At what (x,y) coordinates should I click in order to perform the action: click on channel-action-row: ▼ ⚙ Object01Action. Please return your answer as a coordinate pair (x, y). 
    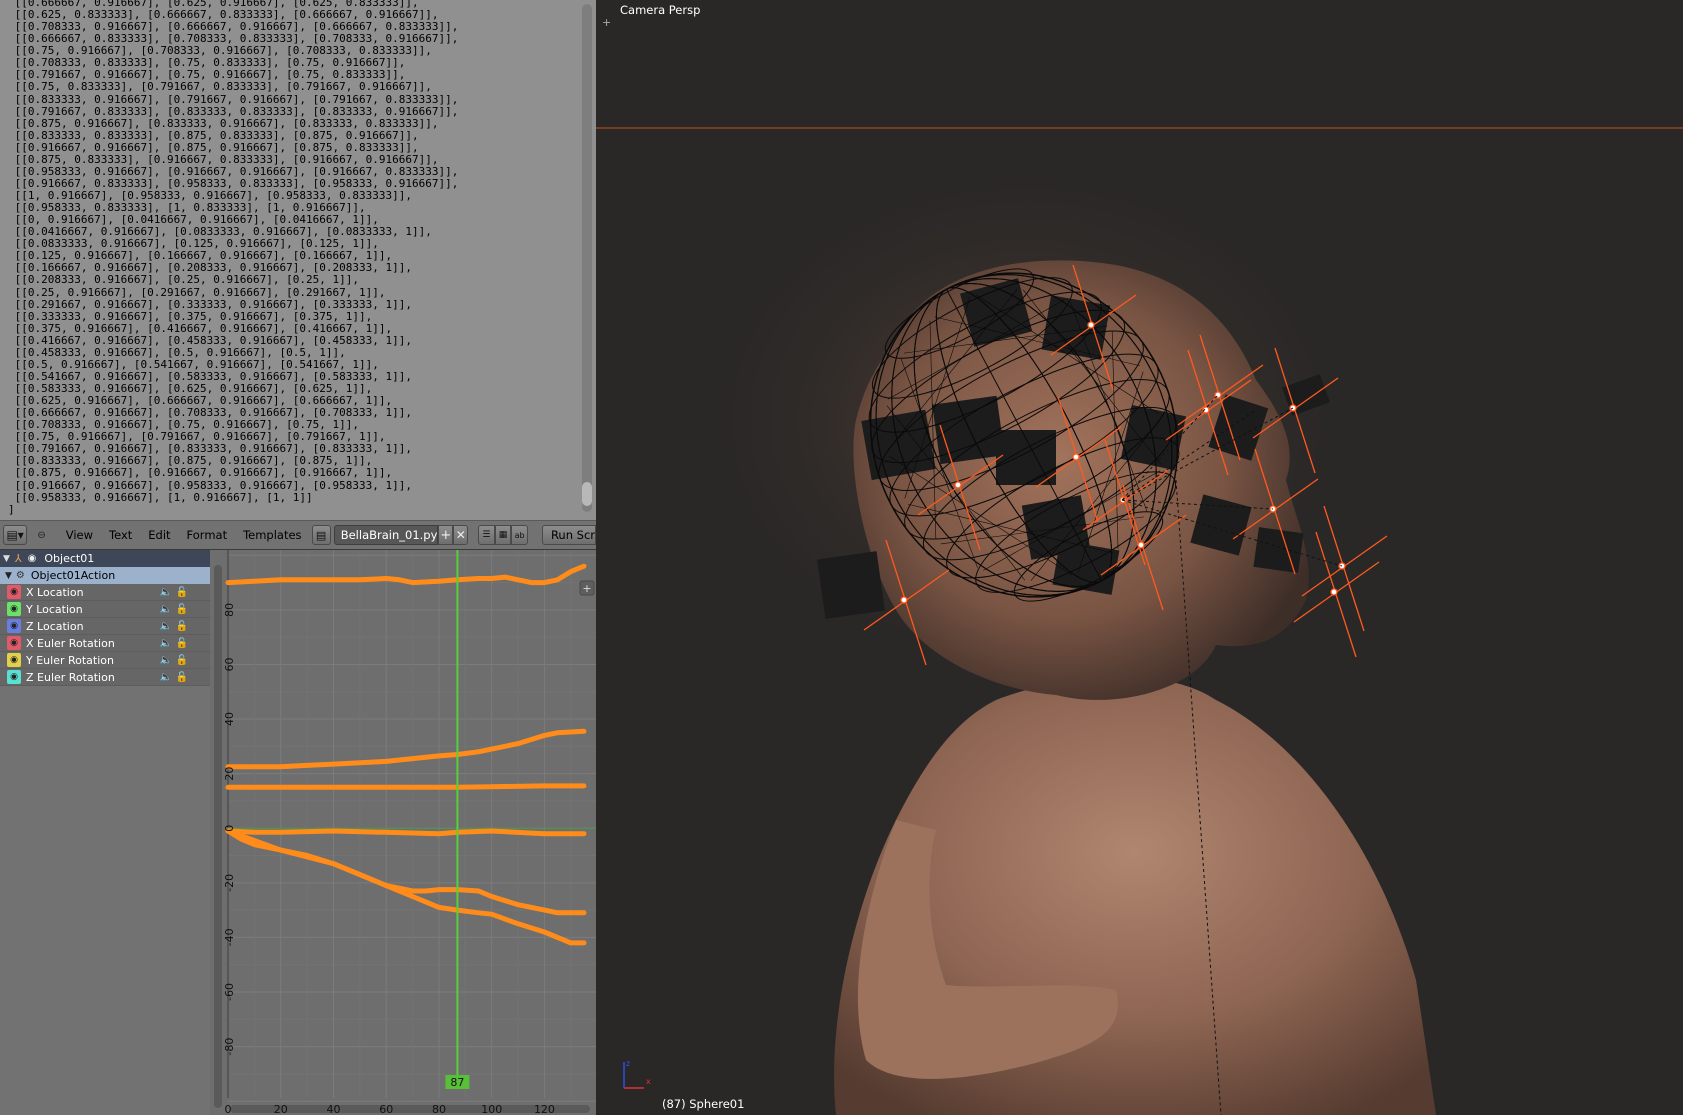
    Looking at the image, I should click on (105, 575).